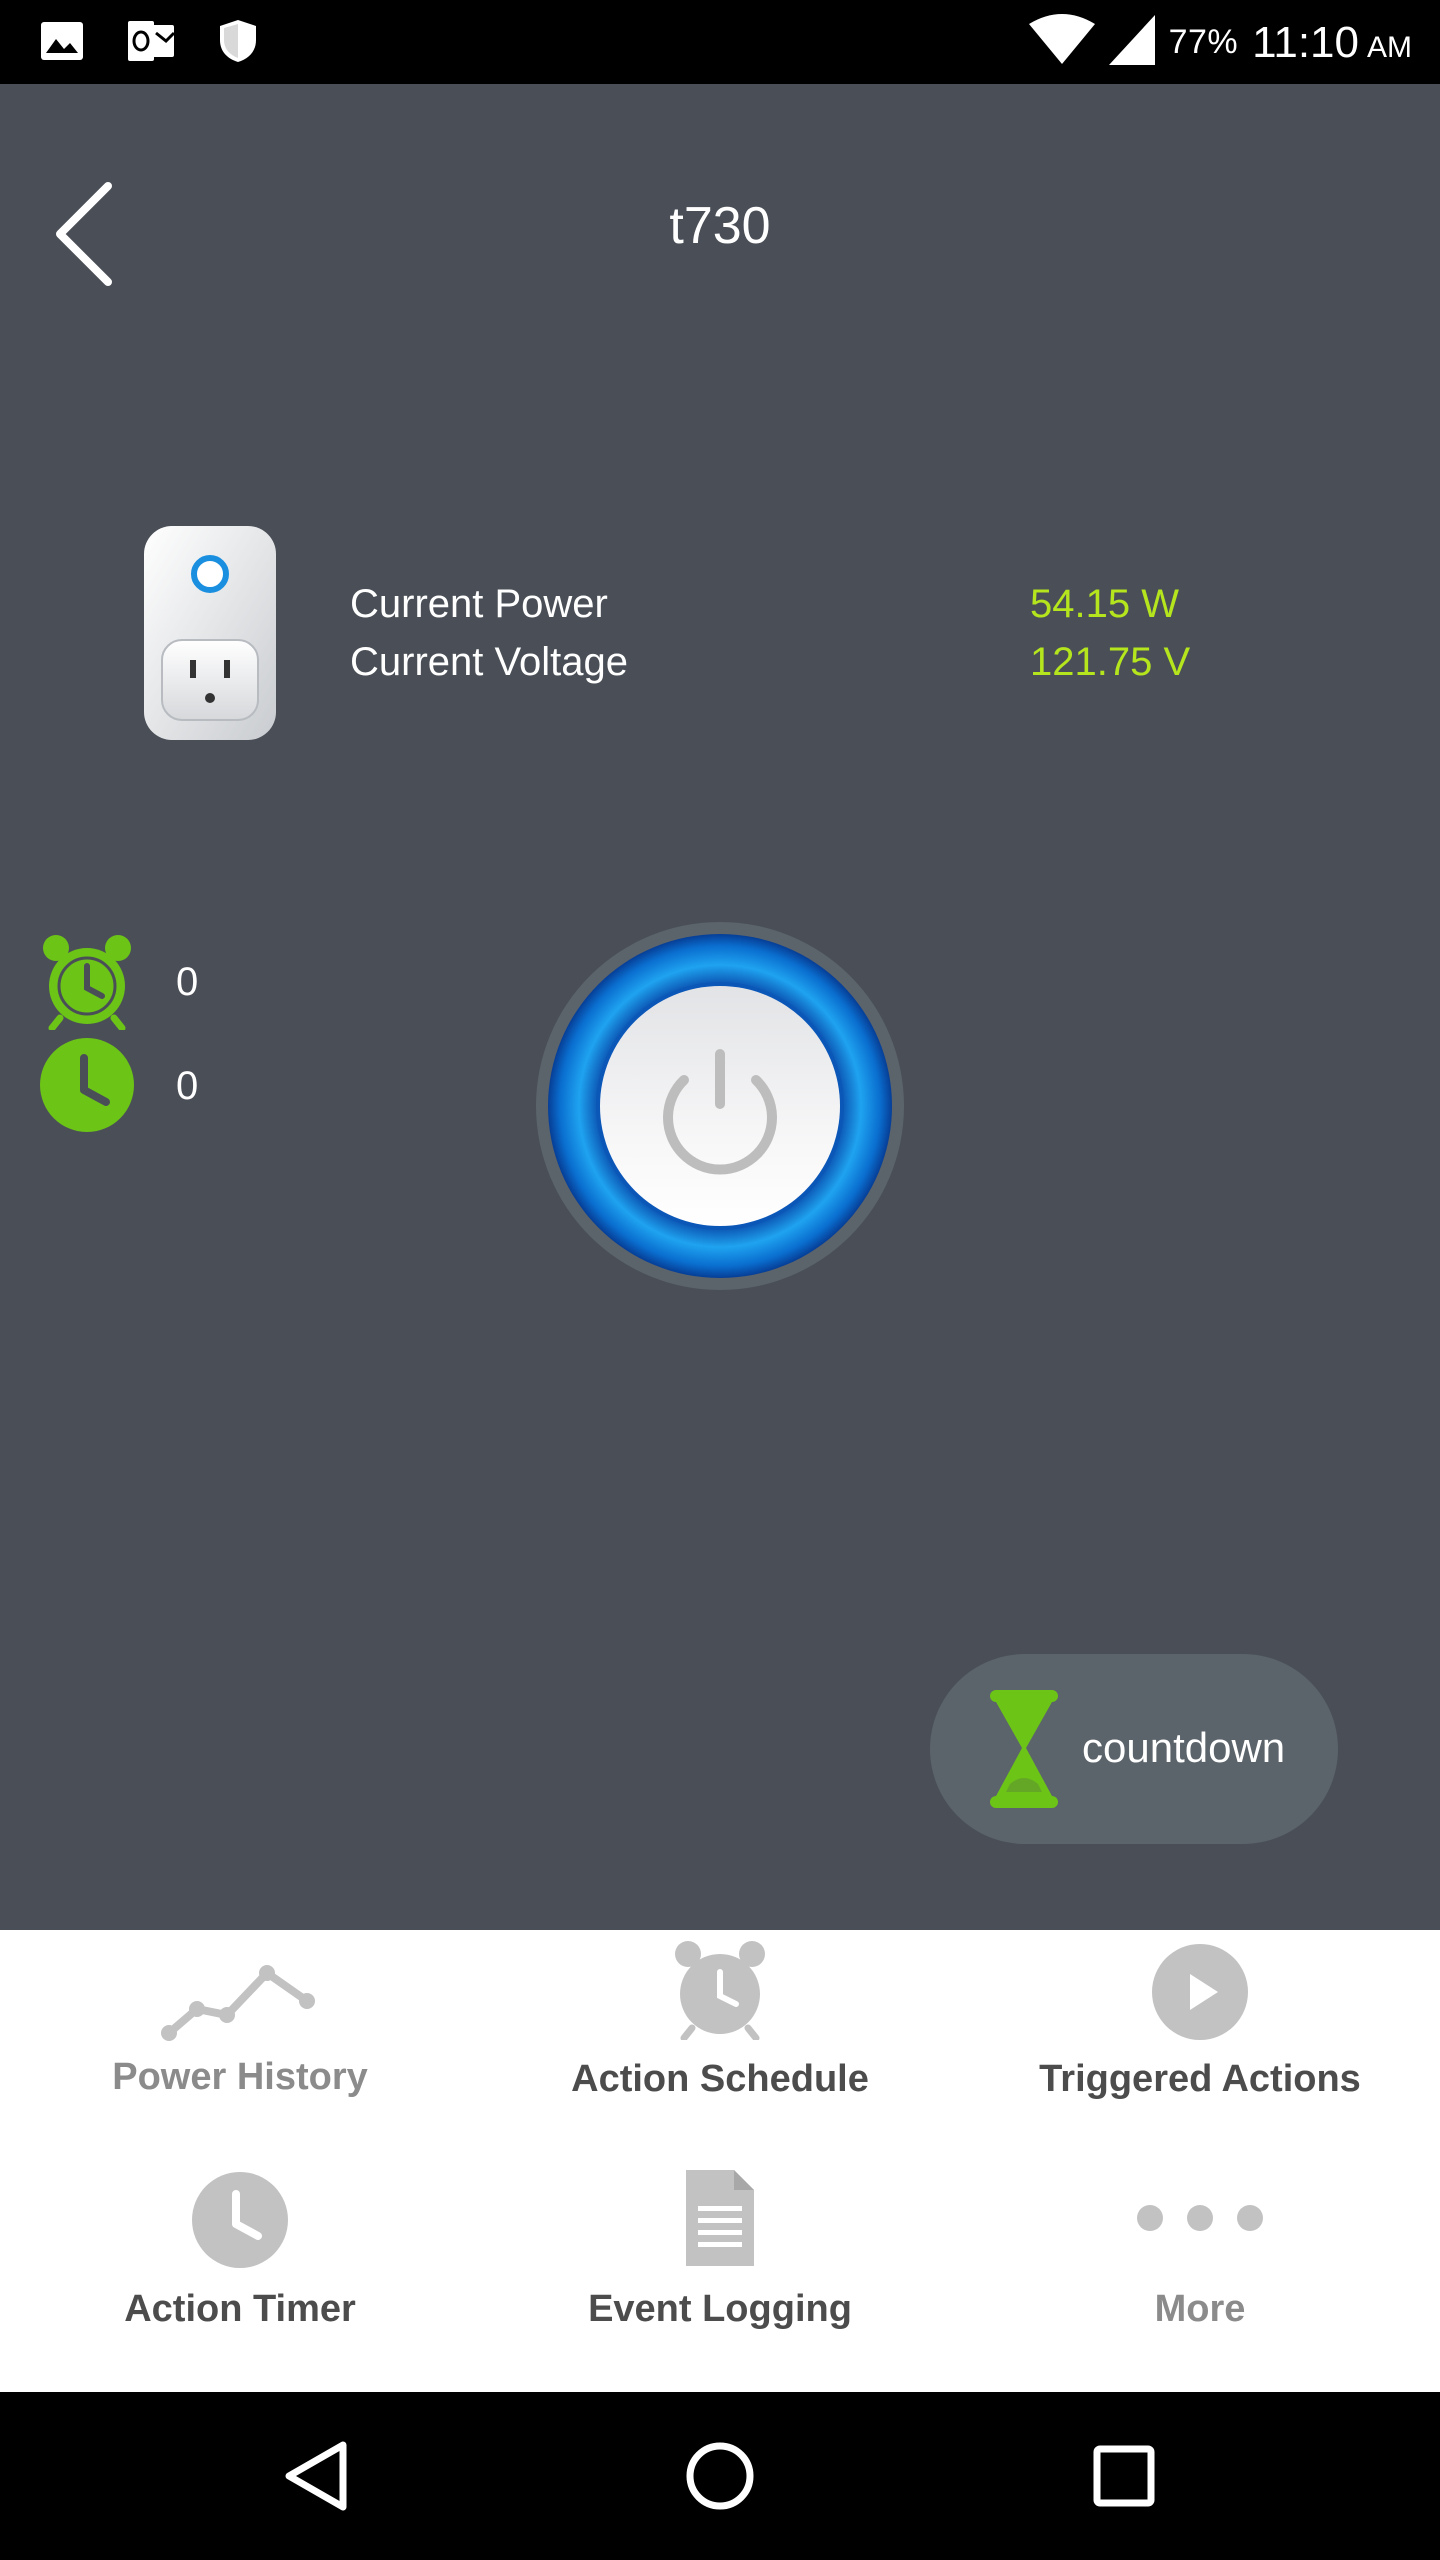  I want to click on menu-more: More, so click(1200, 2273).